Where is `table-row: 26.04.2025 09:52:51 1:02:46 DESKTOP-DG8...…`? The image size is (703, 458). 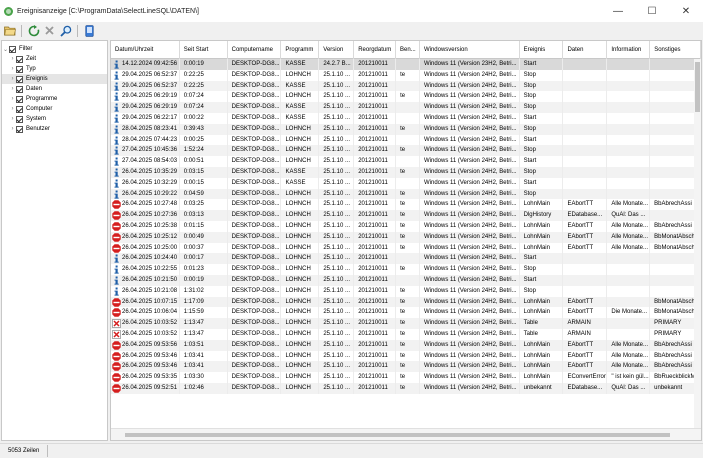 table-row: 26.04.2025 09:52:51 1:02:46 DESKTOP-DG8...… is located at coordinates (406, 388).